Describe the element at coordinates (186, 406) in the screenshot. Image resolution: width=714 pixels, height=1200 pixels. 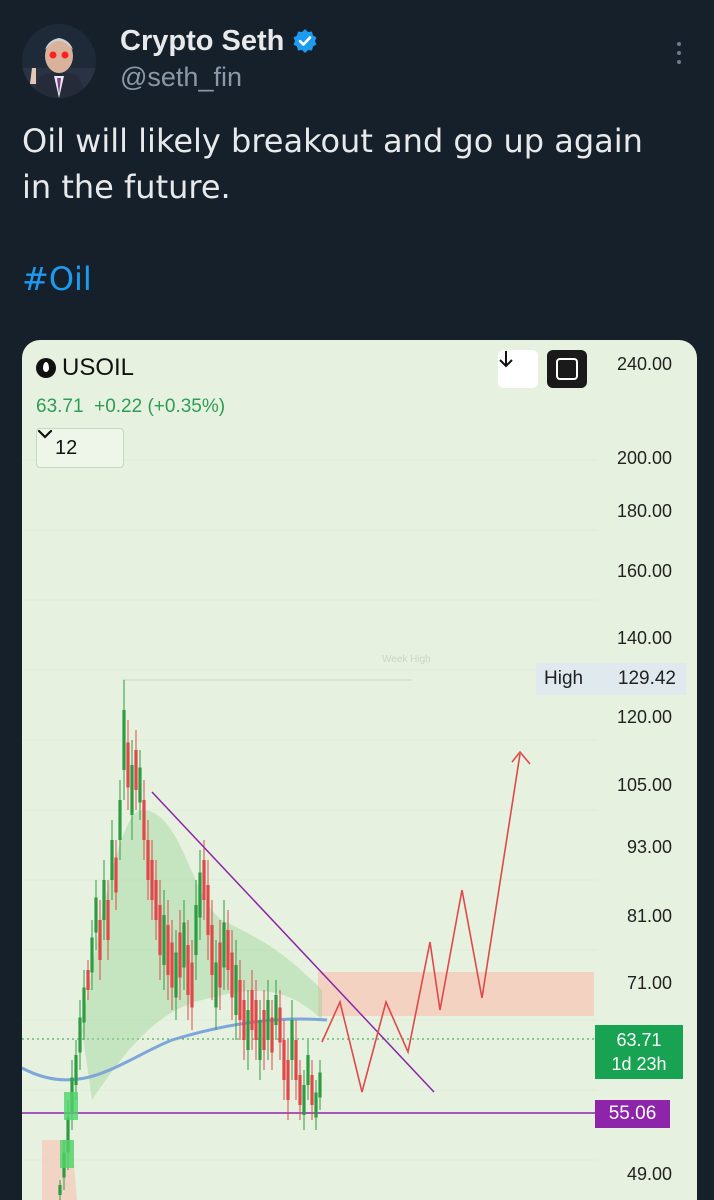
I see `quote-change-pct: (+0.35%)` at that location.